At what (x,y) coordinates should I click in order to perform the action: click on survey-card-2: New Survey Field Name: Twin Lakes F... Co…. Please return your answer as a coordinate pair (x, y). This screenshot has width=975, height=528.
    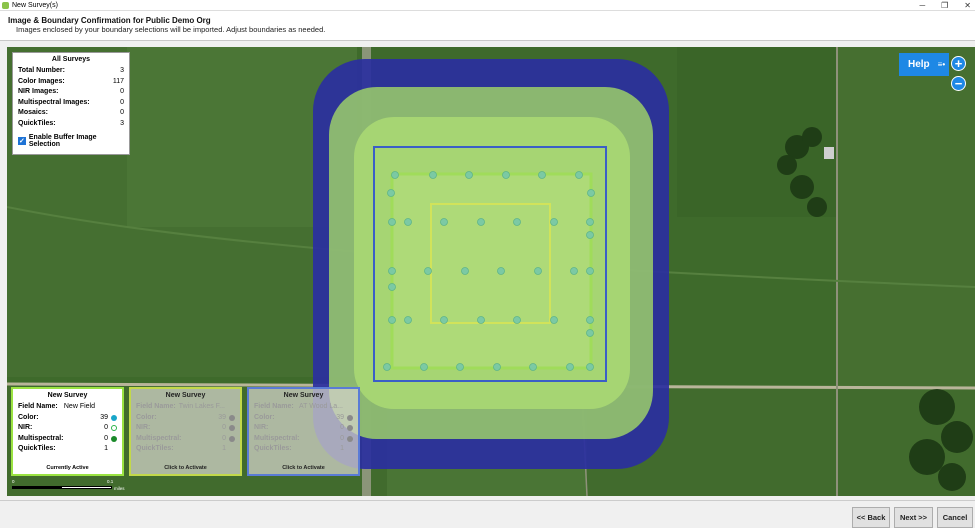
    Looking at the image, I should click on (185, 431).